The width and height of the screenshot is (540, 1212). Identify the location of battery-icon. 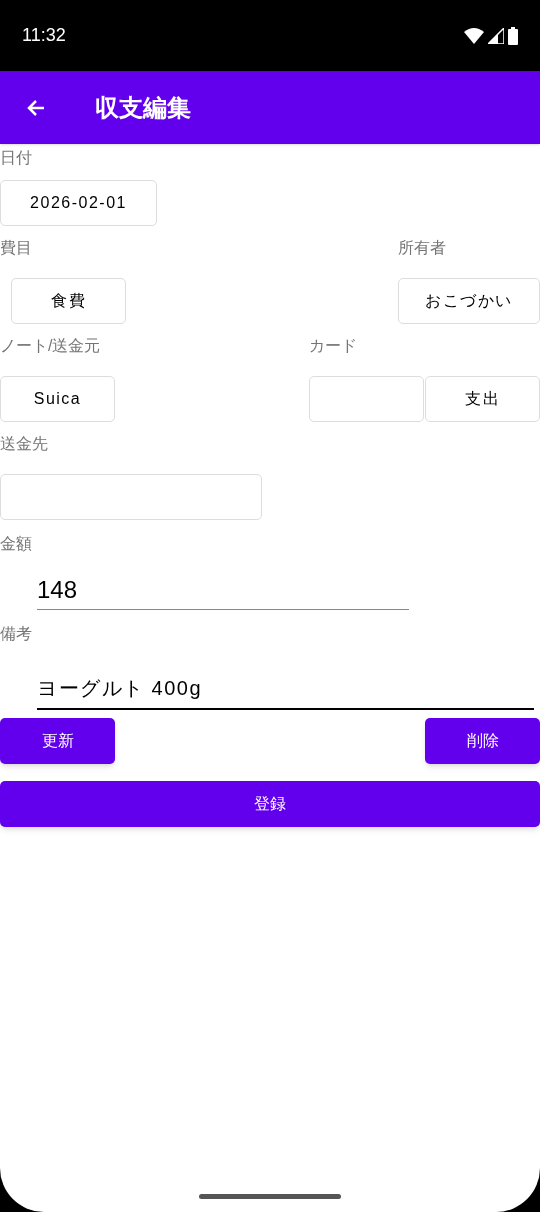
(513, 35).